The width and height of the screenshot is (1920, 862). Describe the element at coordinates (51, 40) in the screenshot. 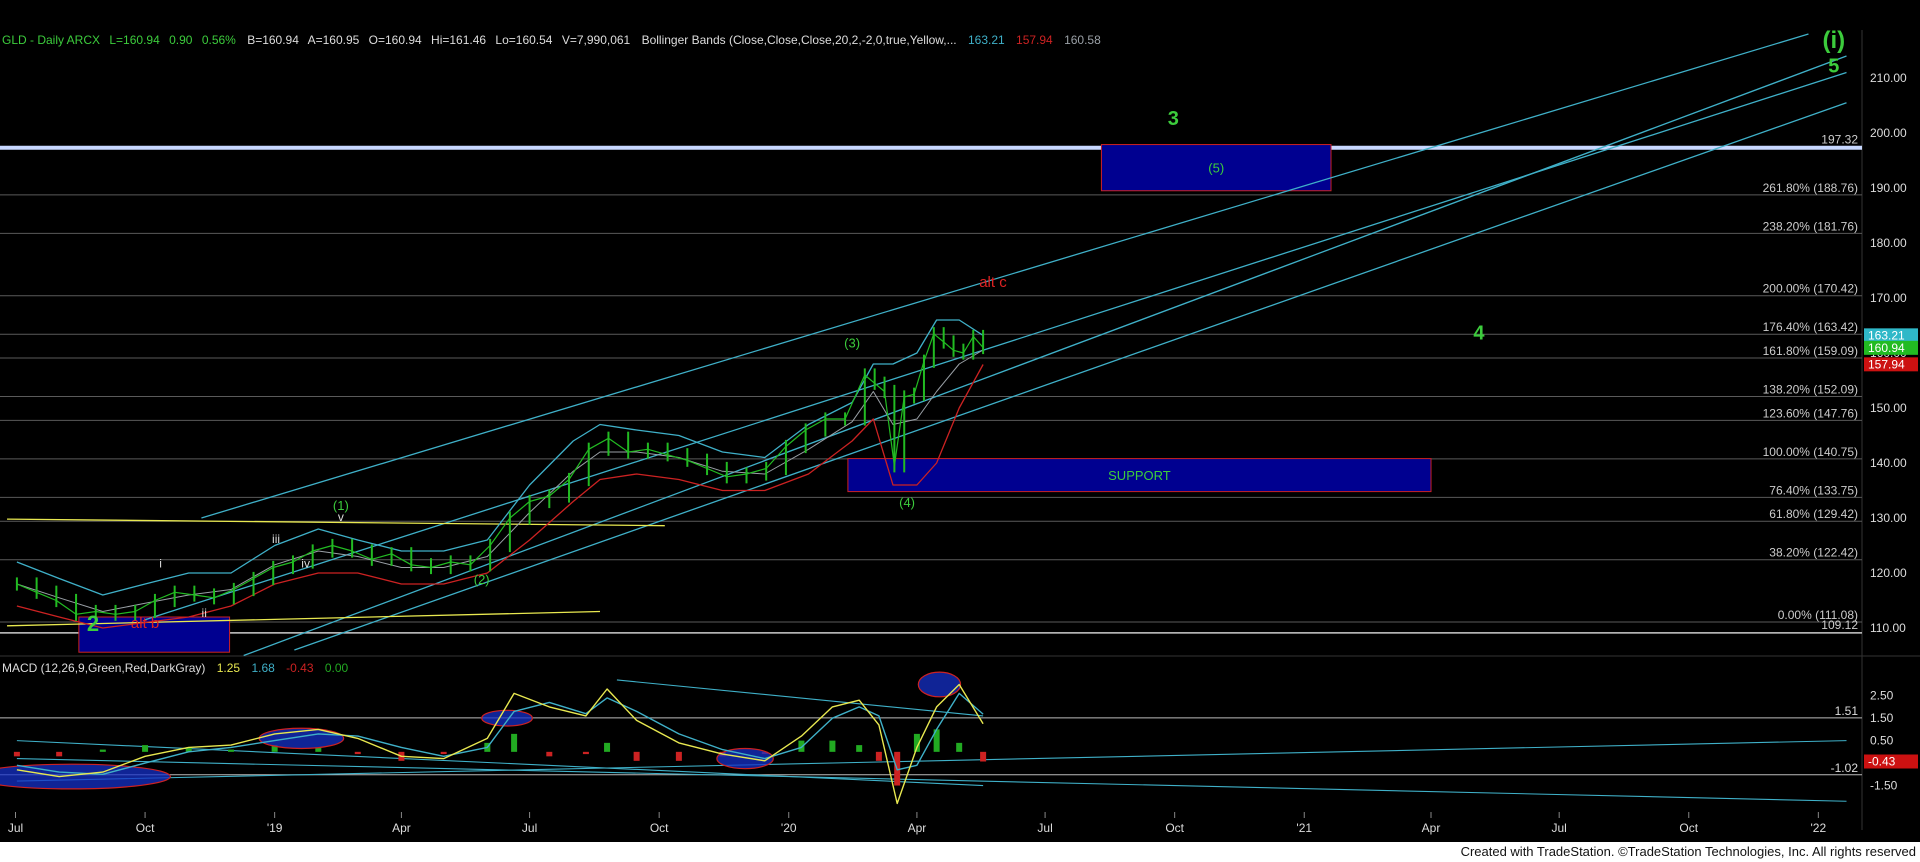

I see `header-symbol: GLD - Daily ARCX` at that location.